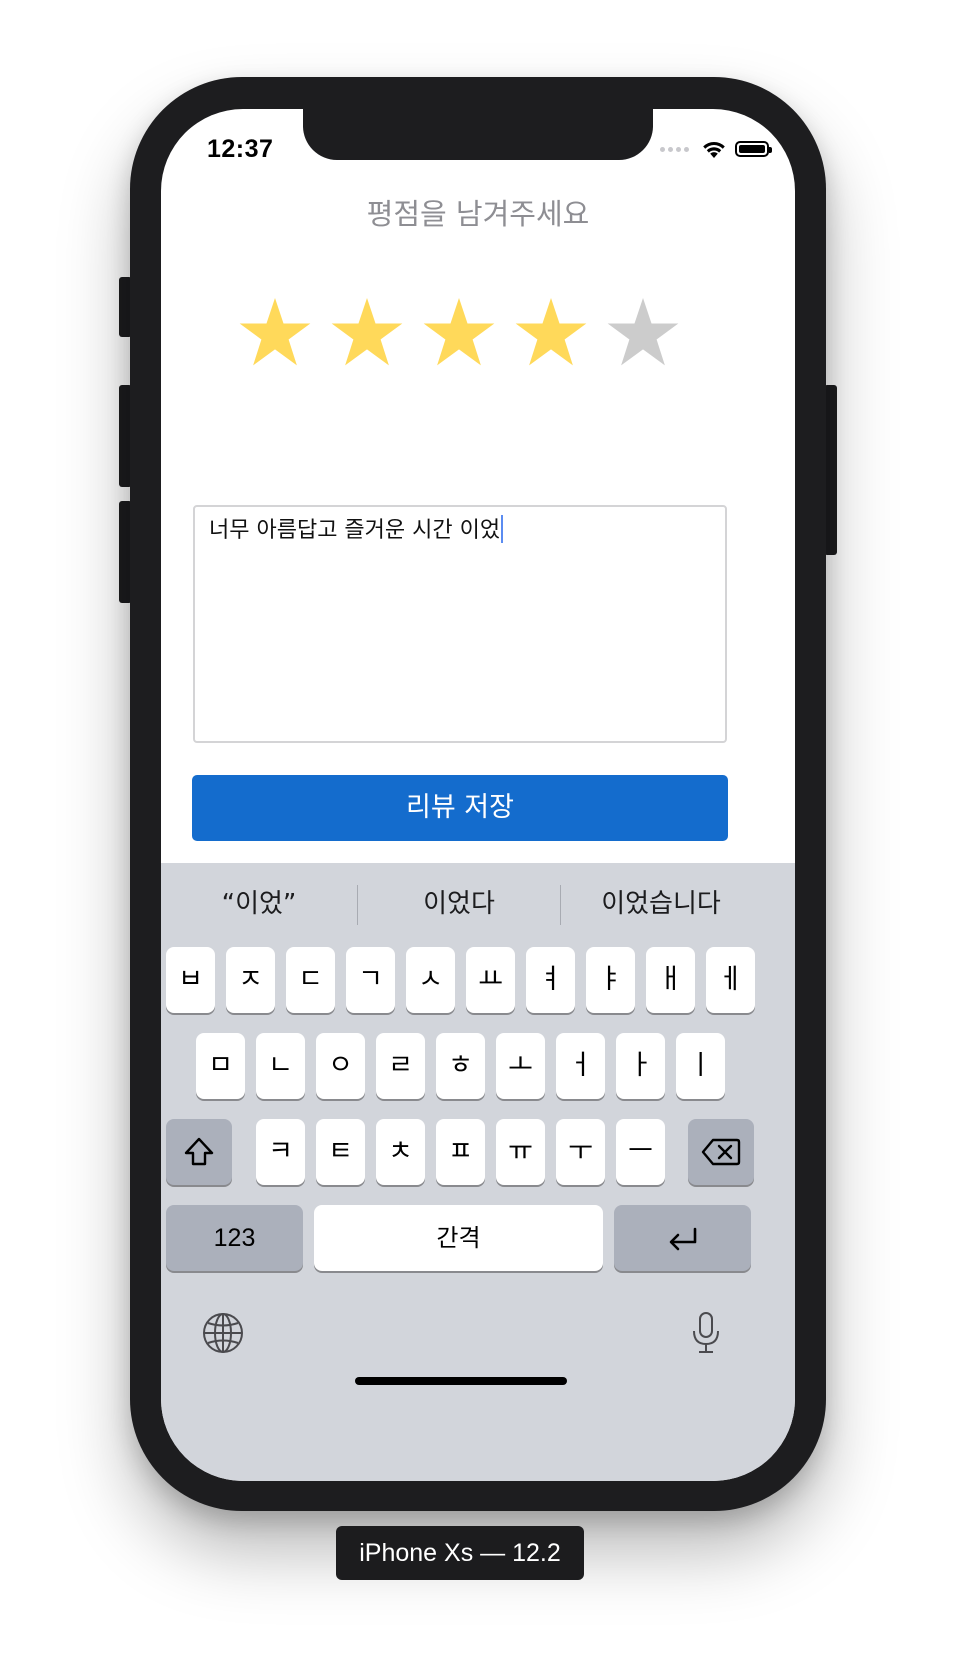  I want to click on key-jieut: ㅈ, so click(250, 980).